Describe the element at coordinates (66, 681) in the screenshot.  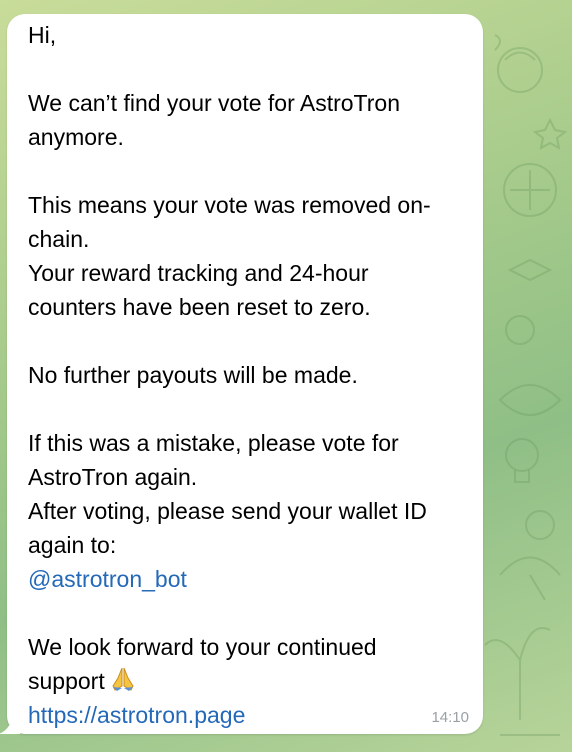
I see `text-line: support` at that location.